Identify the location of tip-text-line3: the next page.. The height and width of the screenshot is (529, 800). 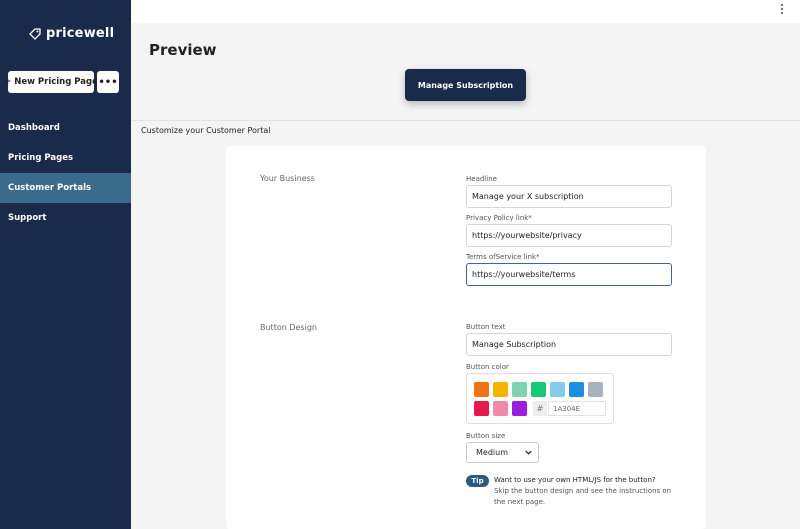
(520, 502).